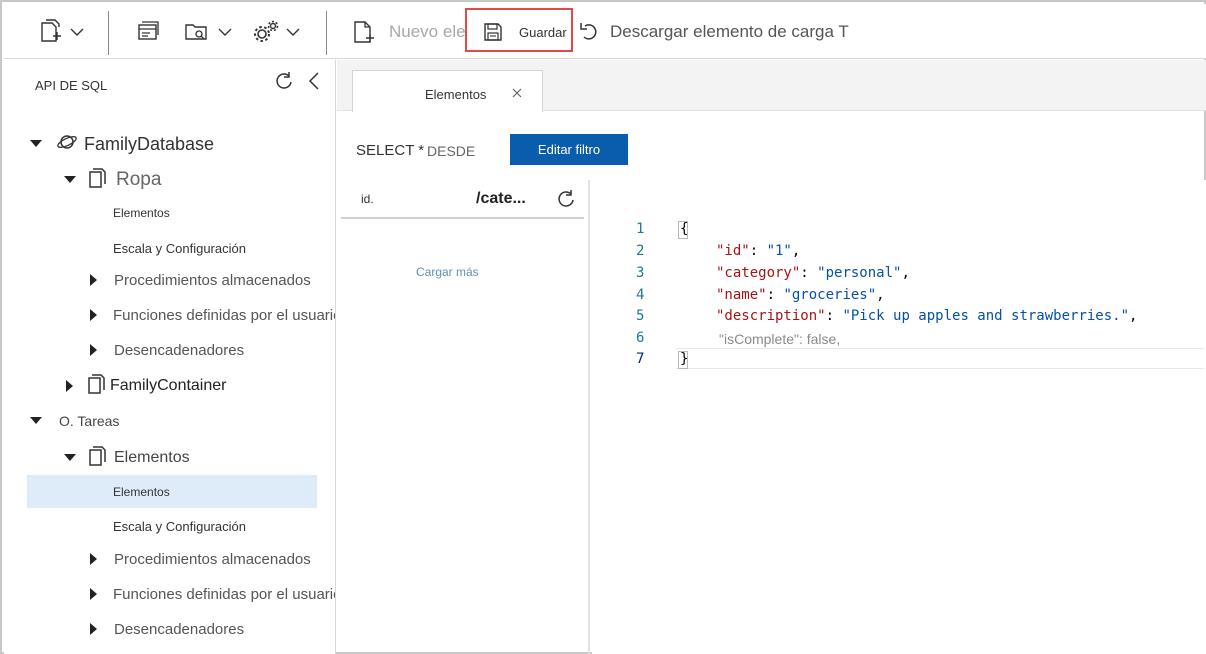 The image size is (1206, 654). I want to click on json-key: "category", so click(758, 273).